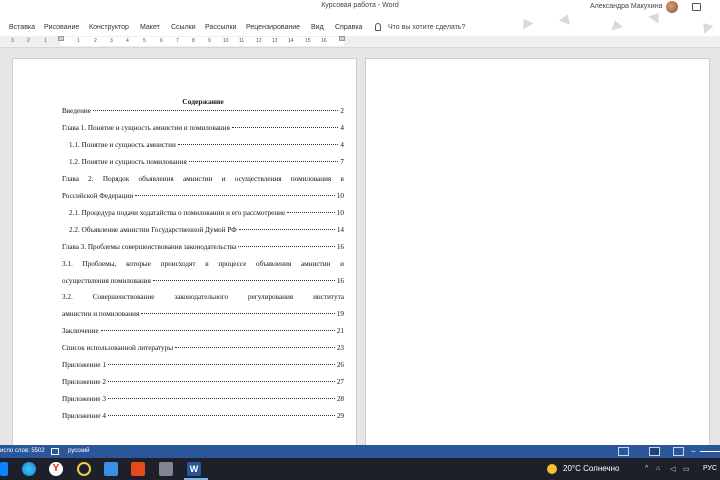 The width and height of the screenshot is (720, 480). Describe the element at coordinates (324, 41) in the screenshot. I see `ruler-number: 16` at that location.